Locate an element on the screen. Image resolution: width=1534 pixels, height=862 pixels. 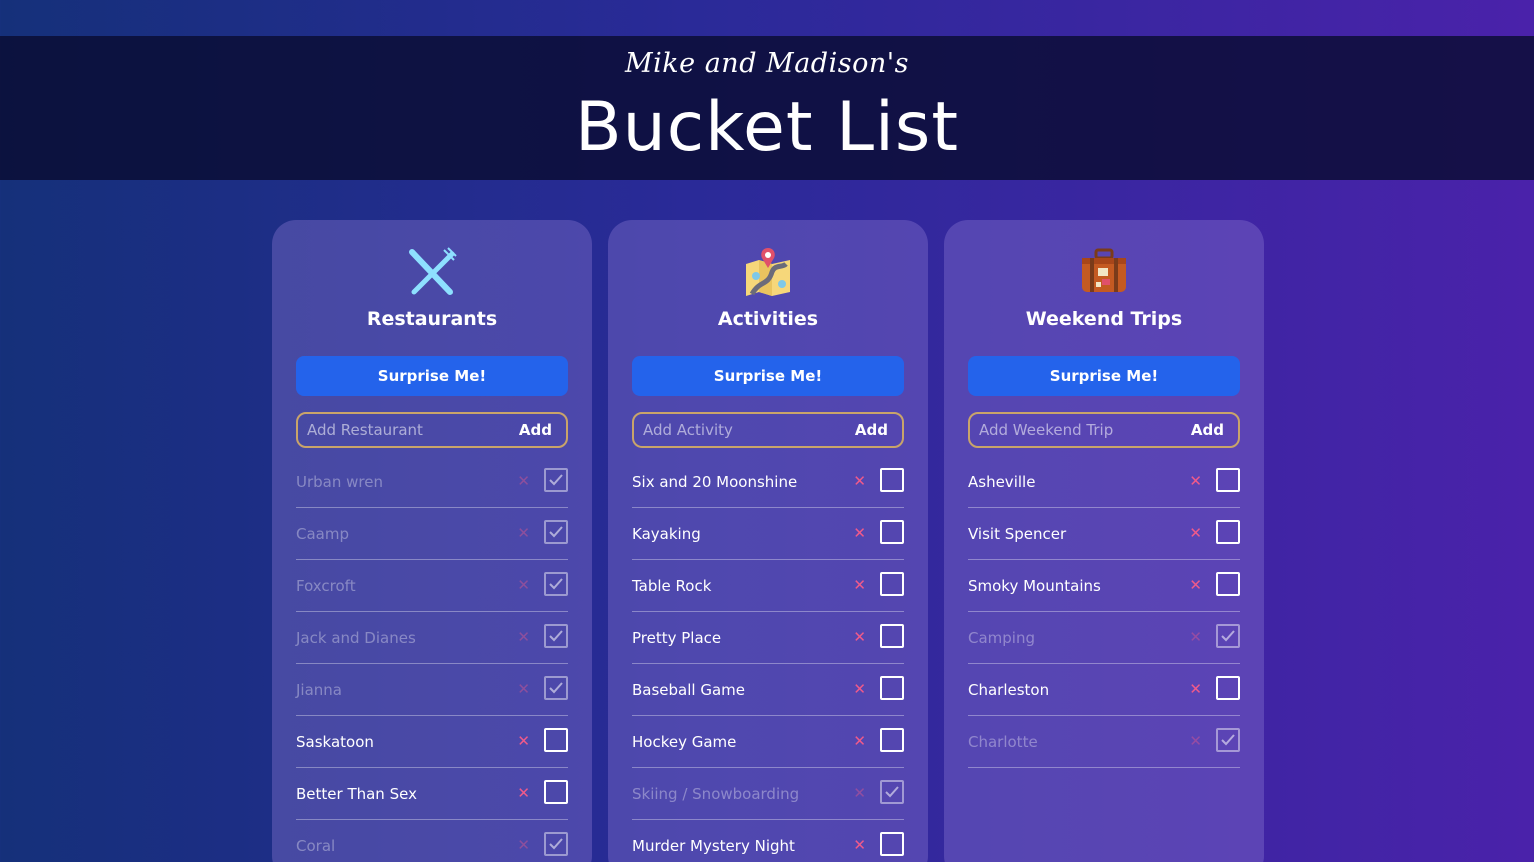
restaurants-surprise-button: Surprise Me! is located at coordinates (432, 376).